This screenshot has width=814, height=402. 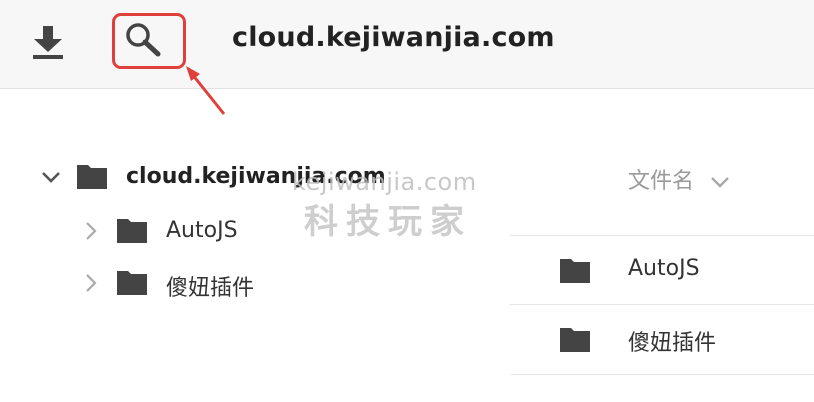 I want to click on file-row-shaniu-plugin: 傻妞插件, so click(x=662, y=339).